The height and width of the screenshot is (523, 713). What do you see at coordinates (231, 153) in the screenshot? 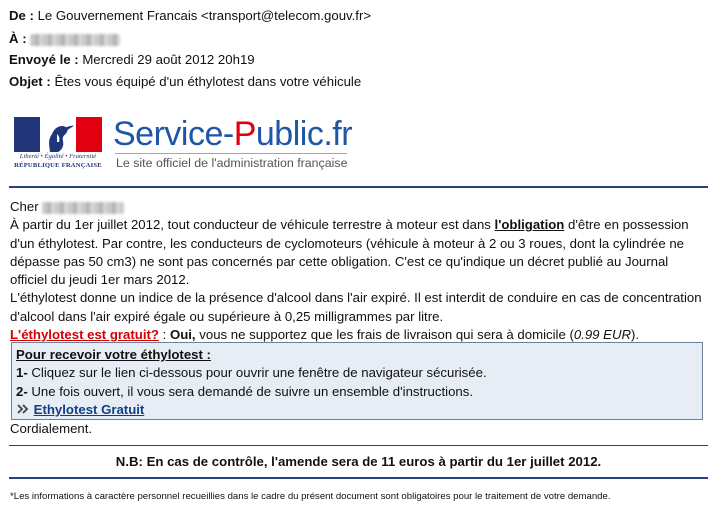
I see `wordmark-underline` at bounding box center [231, 153].